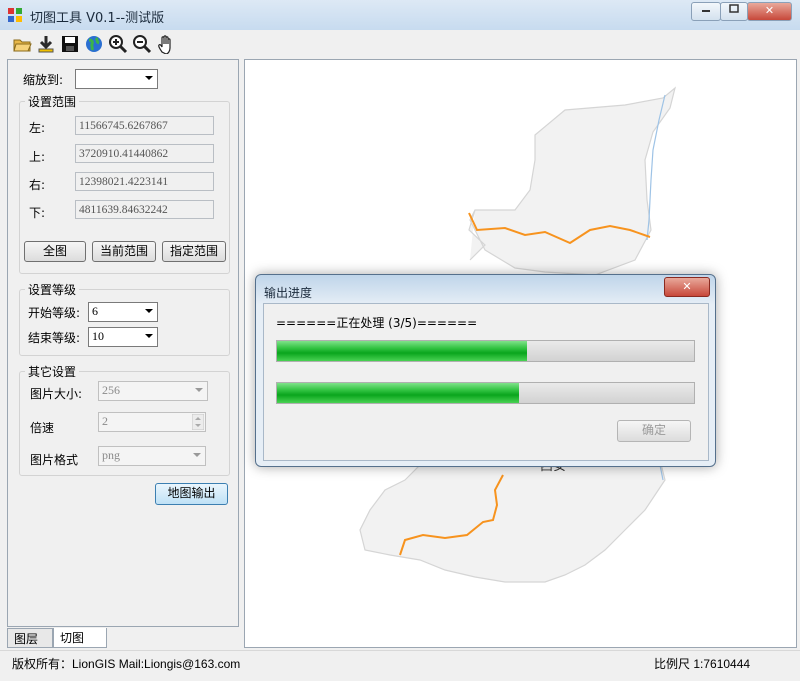 Image resolution: width=800 pixels, height=681 pixels. I want to click on left-label: 左:, so click(37, 128).